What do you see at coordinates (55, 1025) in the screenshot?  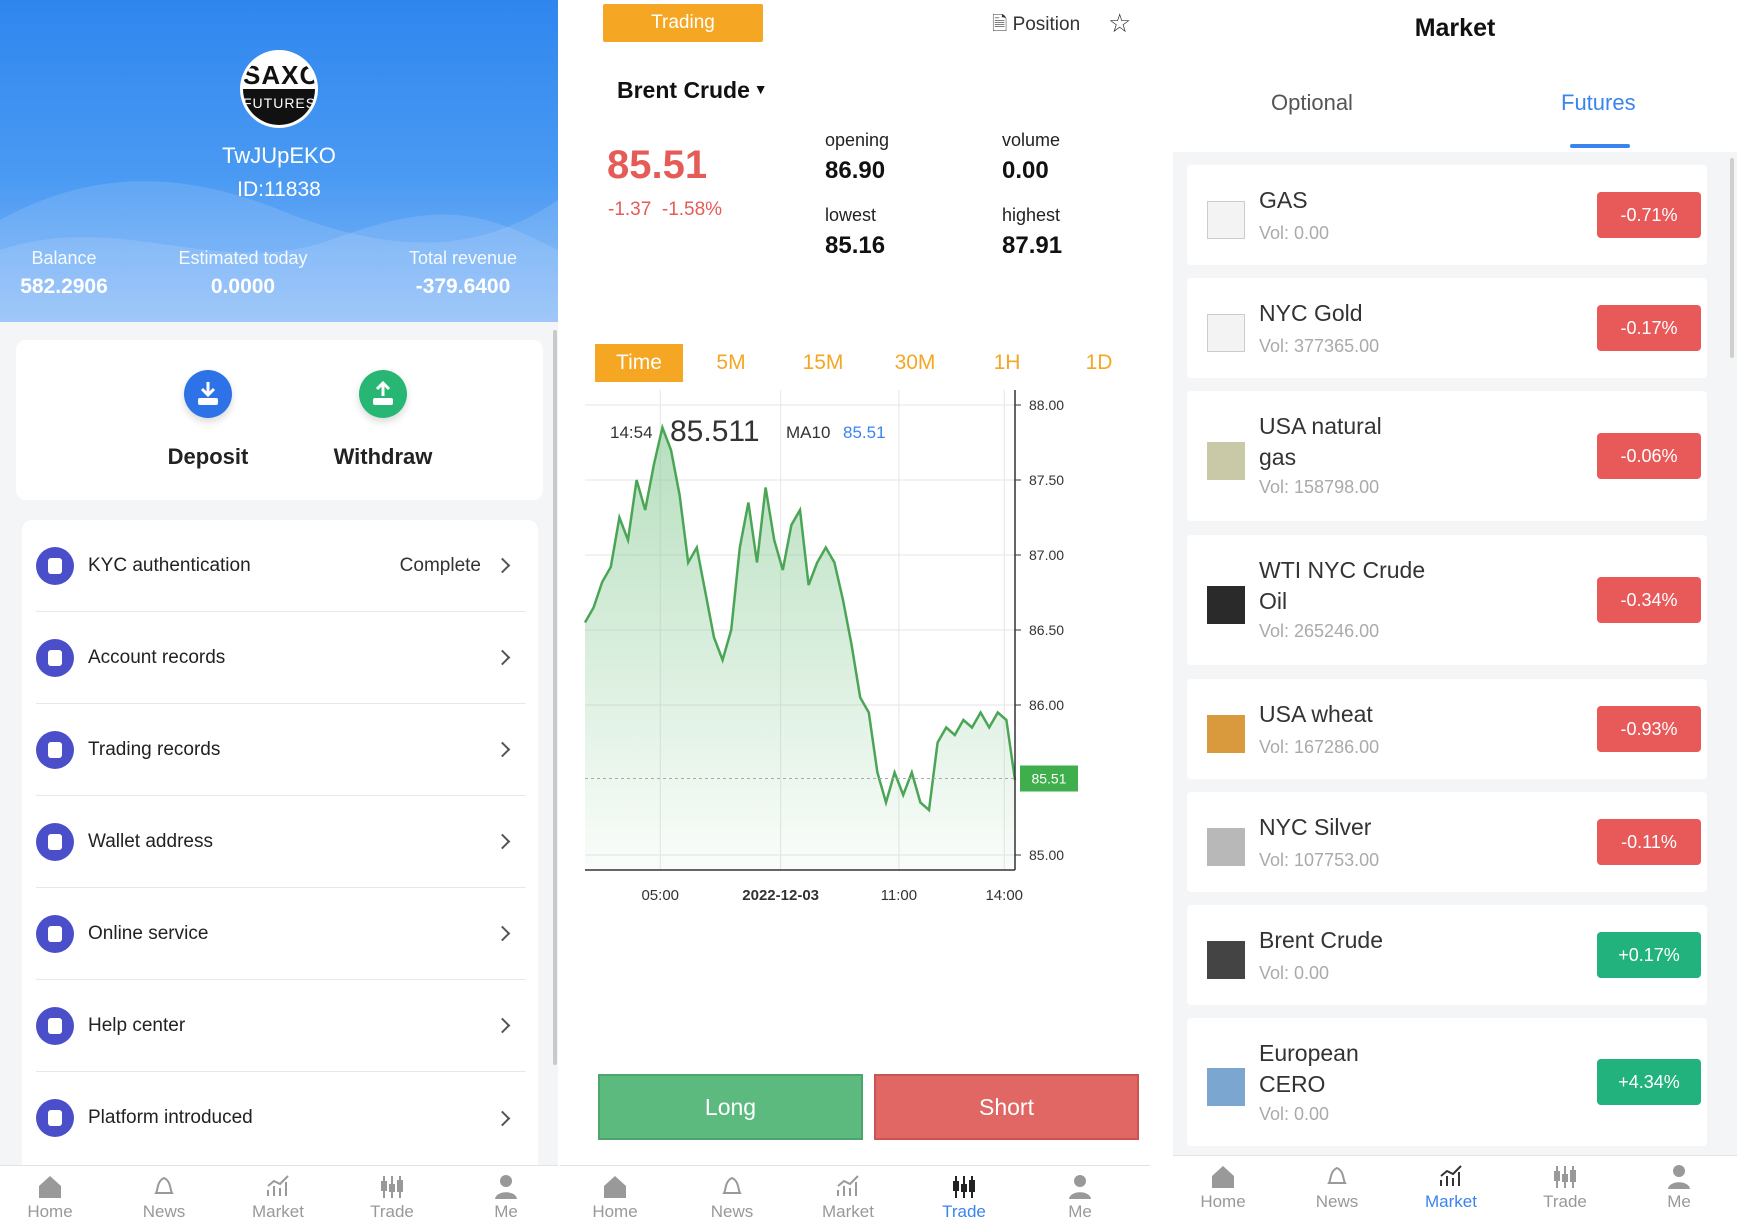 I see `question-icon` at bounding box center [55, 1025].